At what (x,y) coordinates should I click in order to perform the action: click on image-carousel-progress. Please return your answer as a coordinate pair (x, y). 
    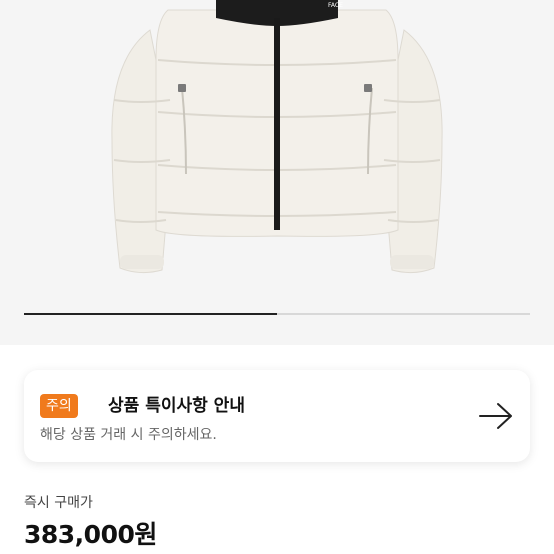
    Looking at the image, I should click on (277, 314).